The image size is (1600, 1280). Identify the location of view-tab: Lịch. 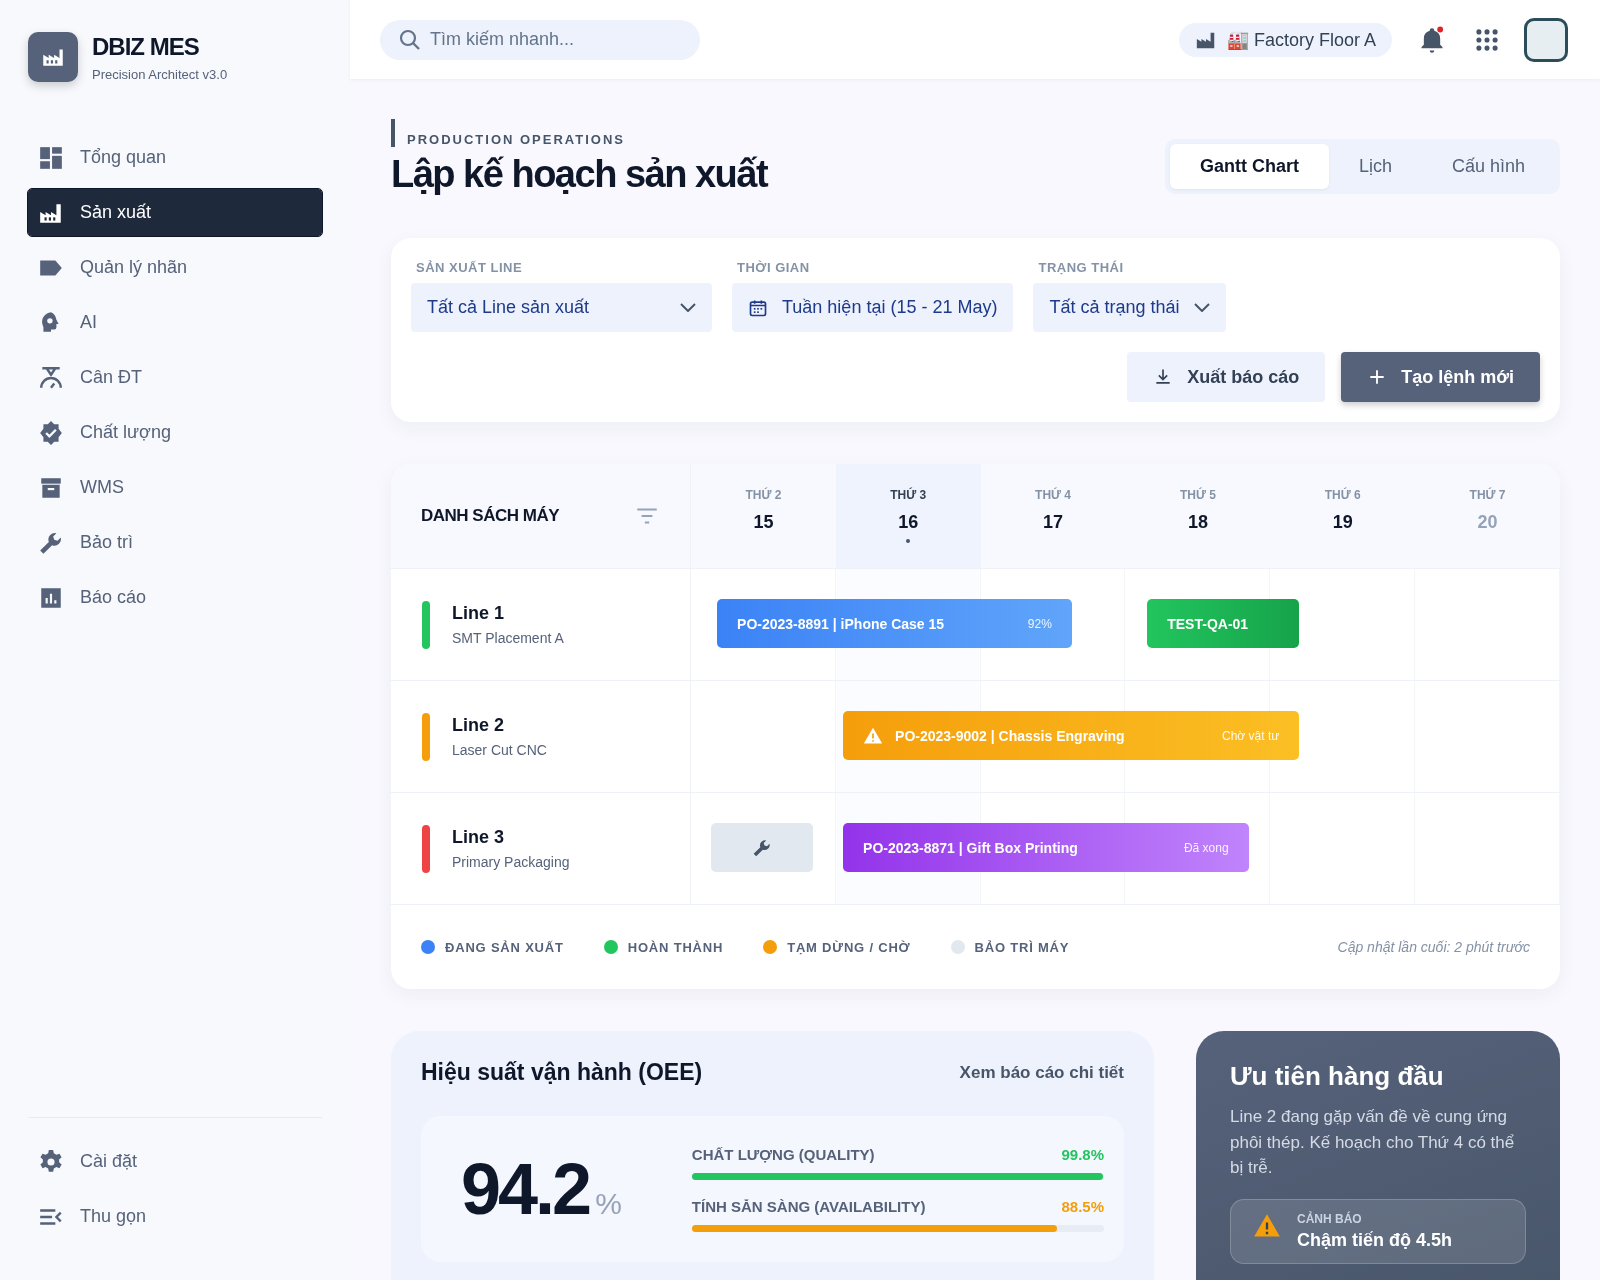
(1375, 166).